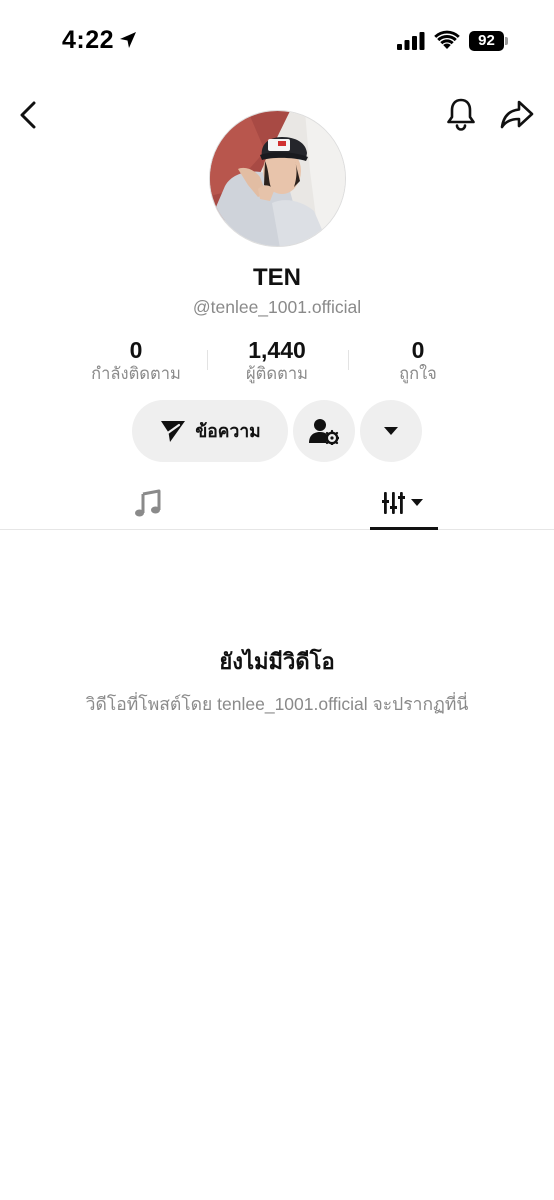 The height and width of the screenshot is (1200, 554). What do you see at coordinates (277, 307) in the screenshot?
I see `username: @tenlee_1001.official` at bounding box center [277, 307].